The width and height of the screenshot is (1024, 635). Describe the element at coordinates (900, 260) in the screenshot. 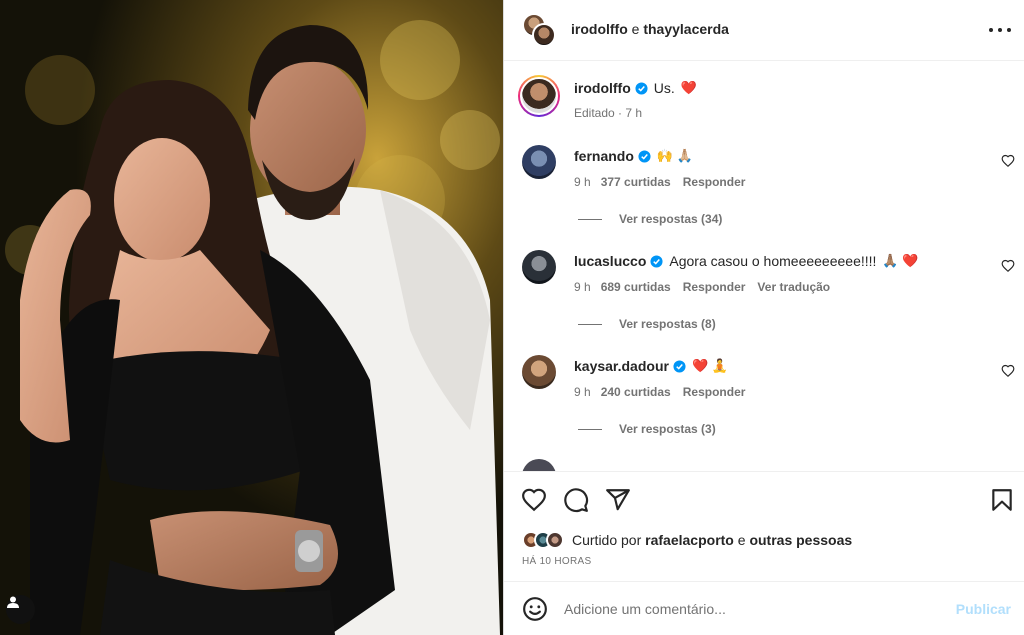

I see `comment-emojis: 🙏🏽 ❤️` at that location.